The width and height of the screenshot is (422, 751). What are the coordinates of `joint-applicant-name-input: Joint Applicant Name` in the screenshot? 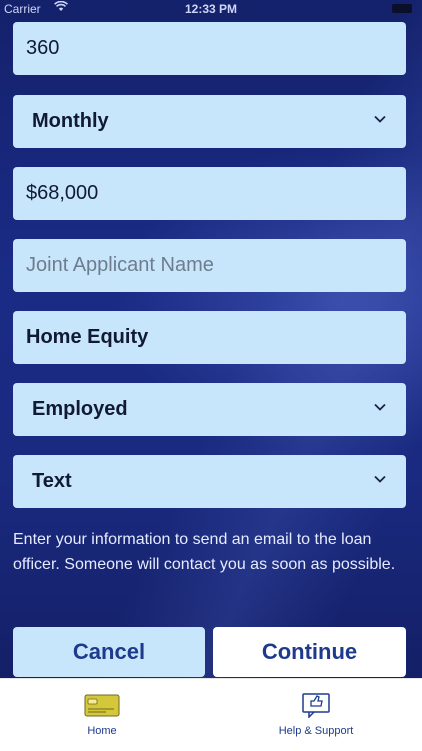 It's located at (209, 265).